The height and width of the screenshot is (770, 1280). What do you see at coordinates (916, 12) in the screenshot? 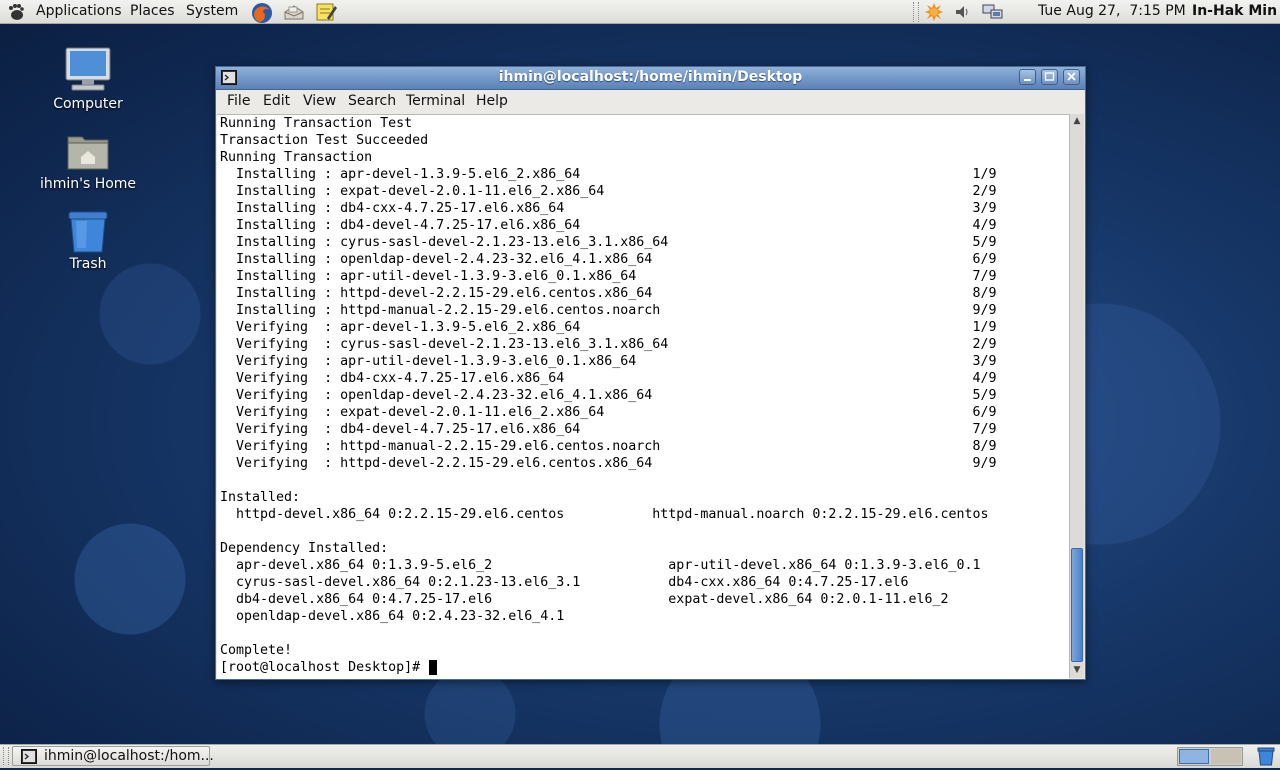
I see `panel-separator` at bounding box center [916, 12].